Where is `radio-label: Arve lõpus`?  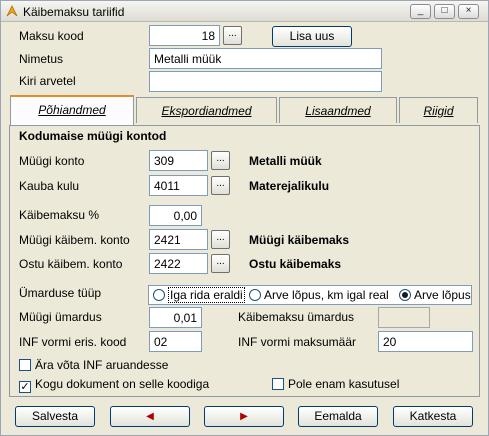 radio-label: Arve lõpus is located at coordinates (442, 295).